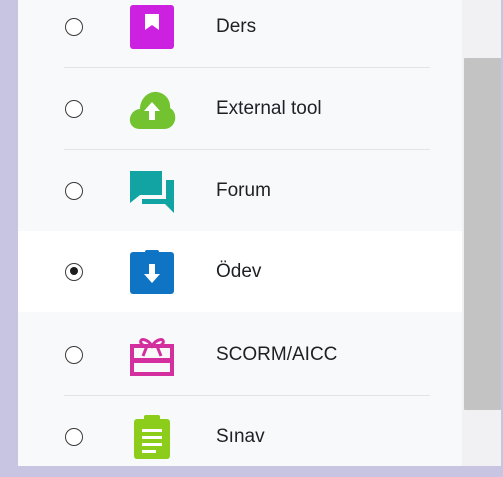  I want to click on activity-label: Ödev, so click(239, 271).